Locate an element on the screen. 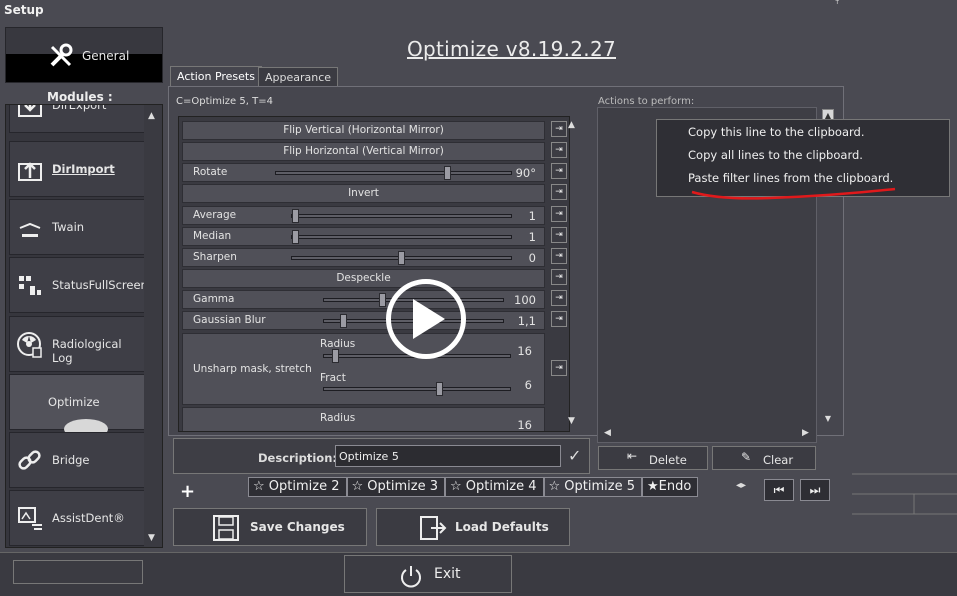  filter-flip-vertical: Flip Vertical (Horizontal Mirror) is located at coordinates (363, 130).